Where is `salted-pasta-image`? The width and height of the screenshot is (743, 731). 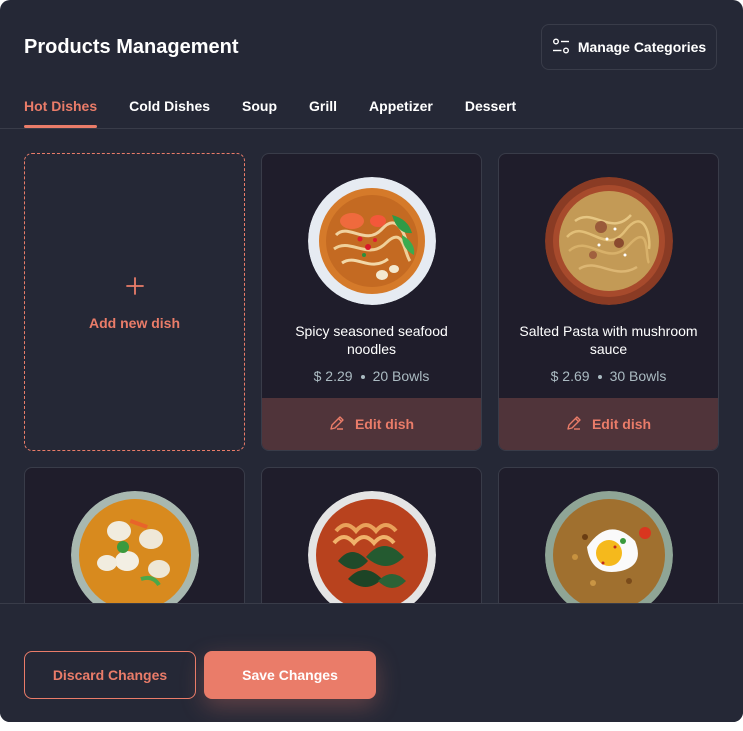
salted-pasta-image is located at coordinates (609, 241).